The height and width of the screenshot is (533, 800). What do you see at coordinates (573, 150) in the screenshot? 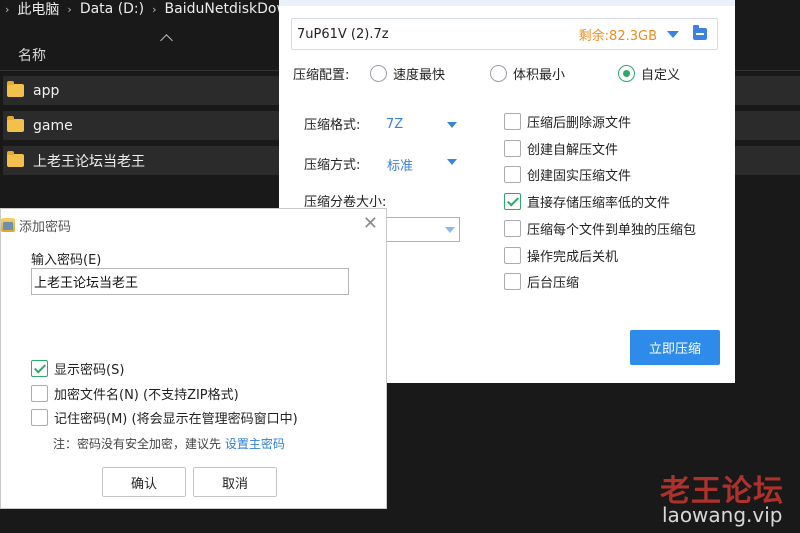
I see `option-label: 创建自解压文件` at bounding box center [573, 150].